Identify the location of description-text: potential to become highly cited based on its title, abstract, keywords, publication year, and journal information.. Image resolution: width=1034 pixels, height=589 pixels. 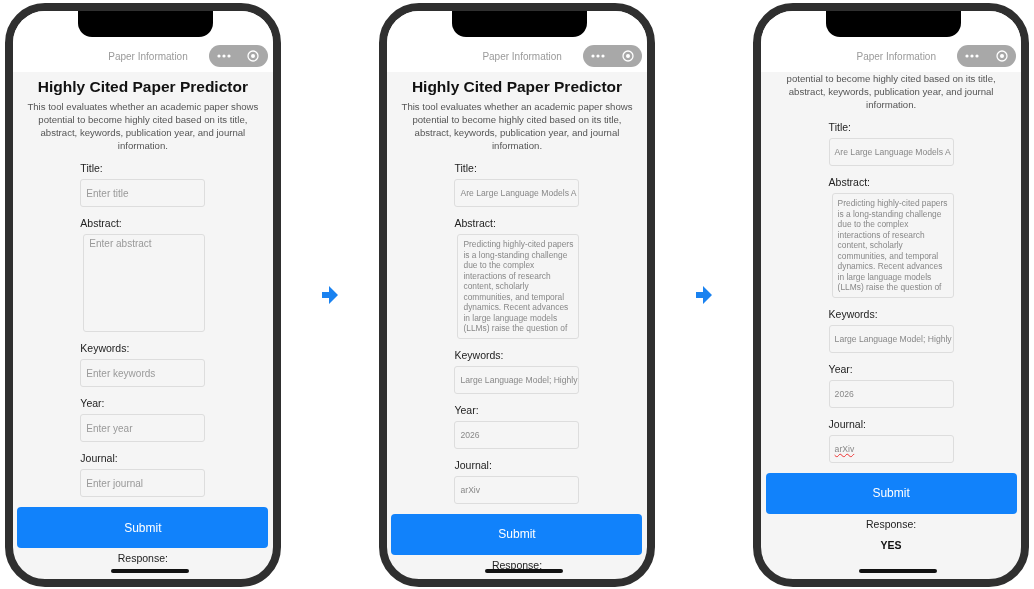
(891, 91).